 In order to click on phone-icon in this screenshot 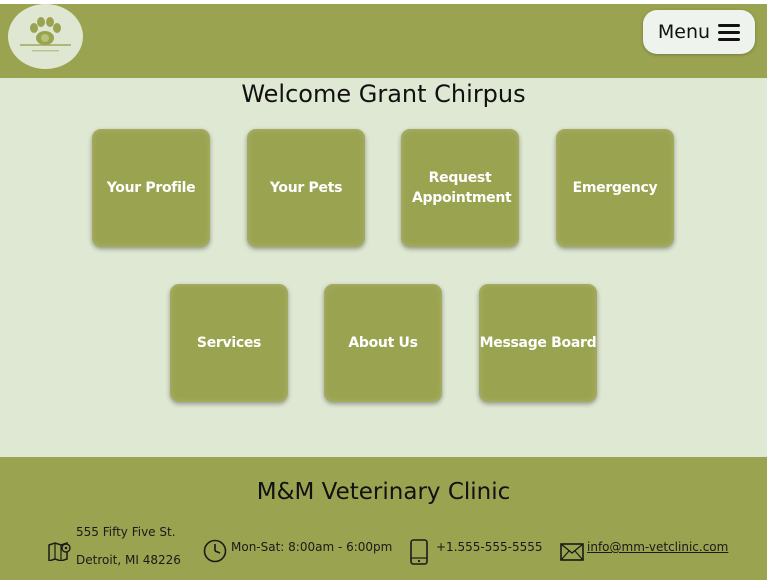, I will do `click(419, 552)`.